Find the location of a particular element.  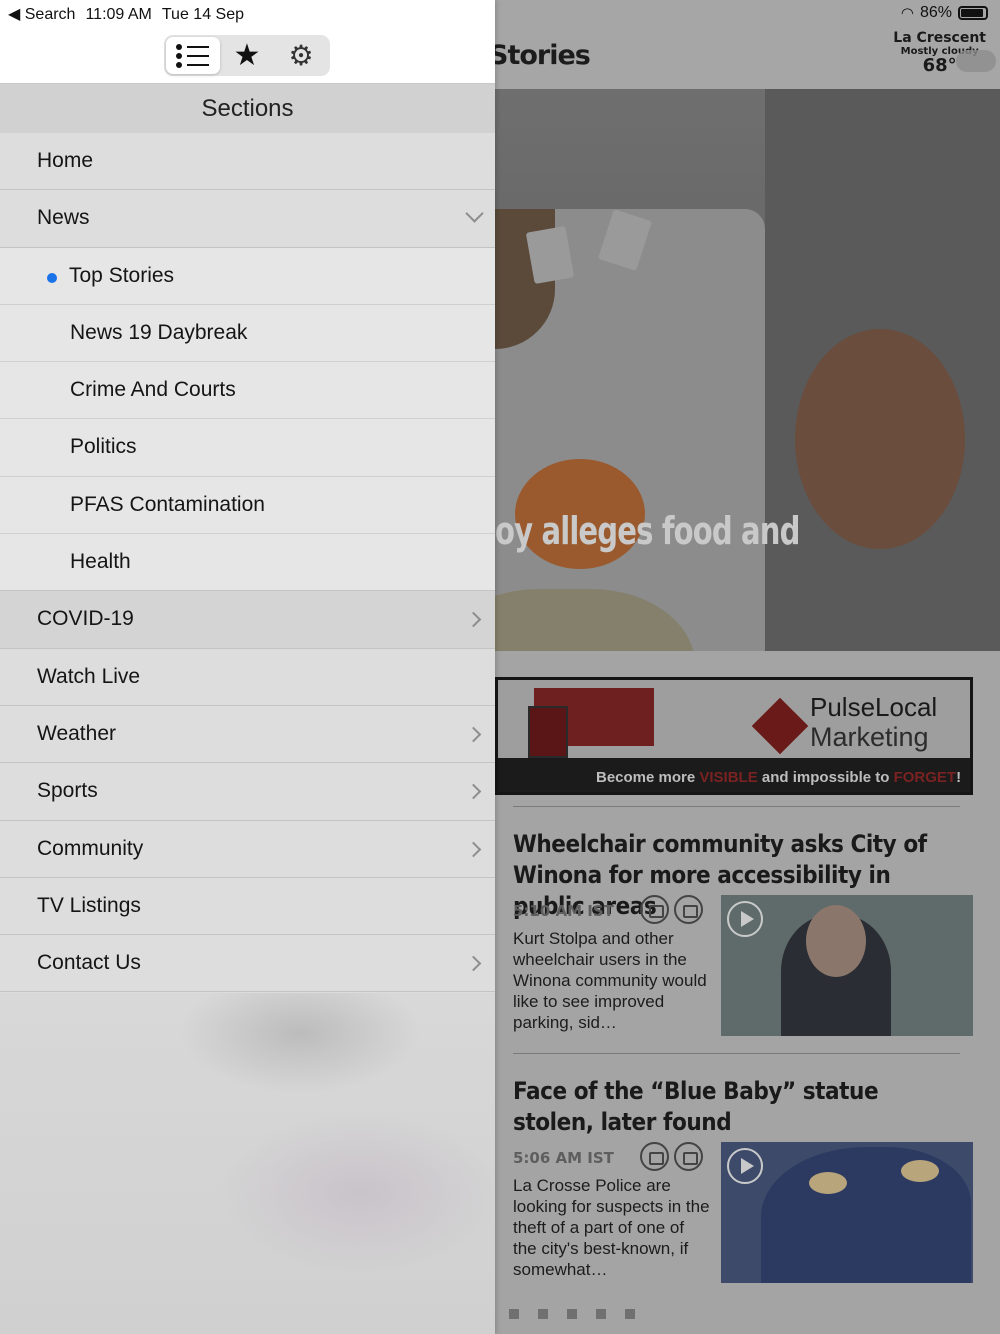

weather-city: La Crescent is located at coordinates (939, 38).